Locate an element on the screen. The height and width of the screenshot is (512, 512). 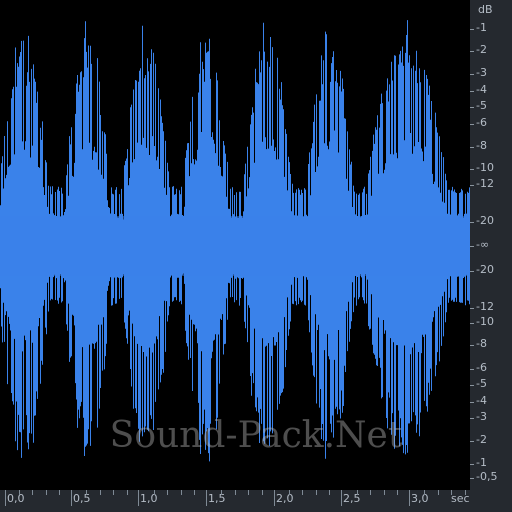
time-label: 0,5 is located at coordinates (82, 498).